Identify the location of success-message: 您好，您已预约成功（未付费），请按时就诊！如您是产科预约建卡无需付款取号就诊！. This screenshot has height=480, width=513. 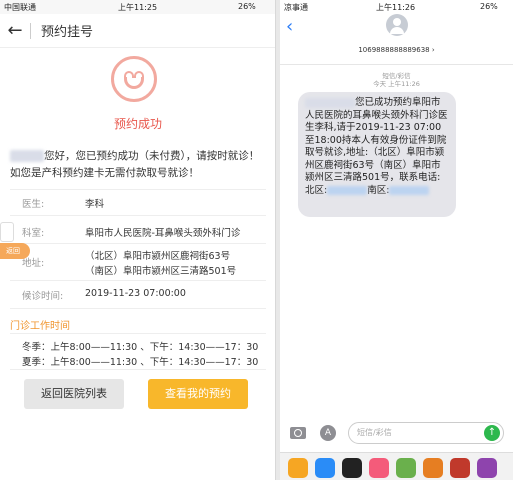
(138, 165).